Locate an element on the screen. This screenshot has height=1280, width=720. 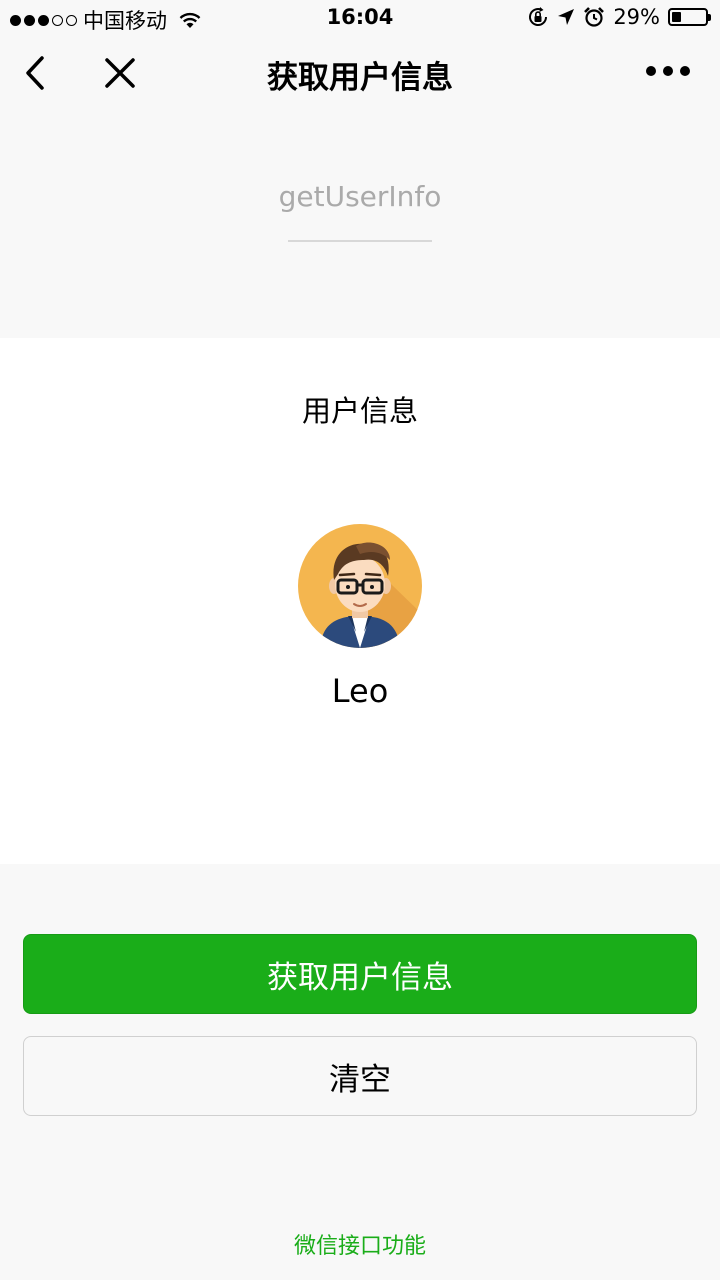
status-bar: 中国移动 16:04 29% is located at coordinates (360, 18).